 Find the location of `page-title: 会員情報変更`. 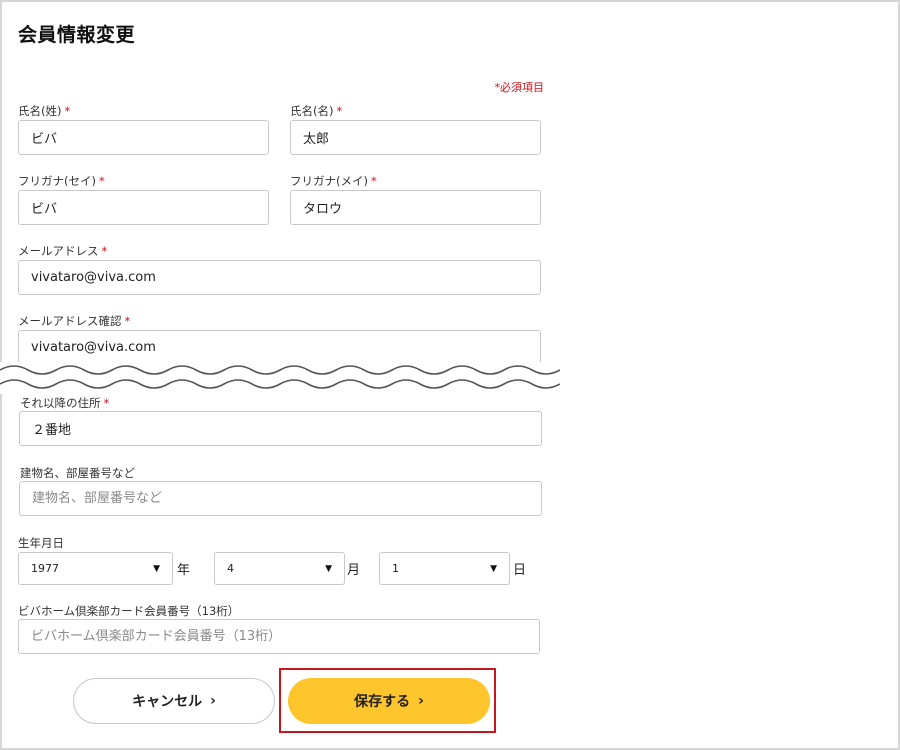

page-title: 会員情報変更 is located at coordinates (77, 35).